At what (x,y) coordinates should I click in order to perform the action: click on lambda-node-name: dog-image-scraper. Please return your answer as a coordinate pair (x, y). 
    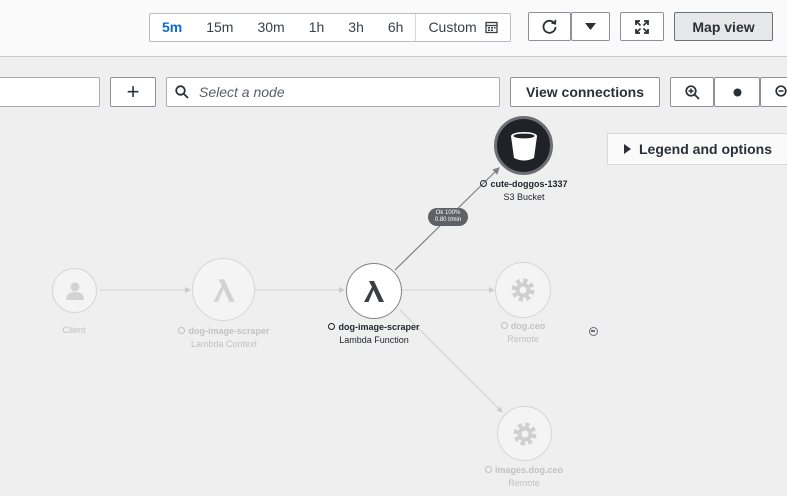
    Looking at the image, I should click on (379, 327).